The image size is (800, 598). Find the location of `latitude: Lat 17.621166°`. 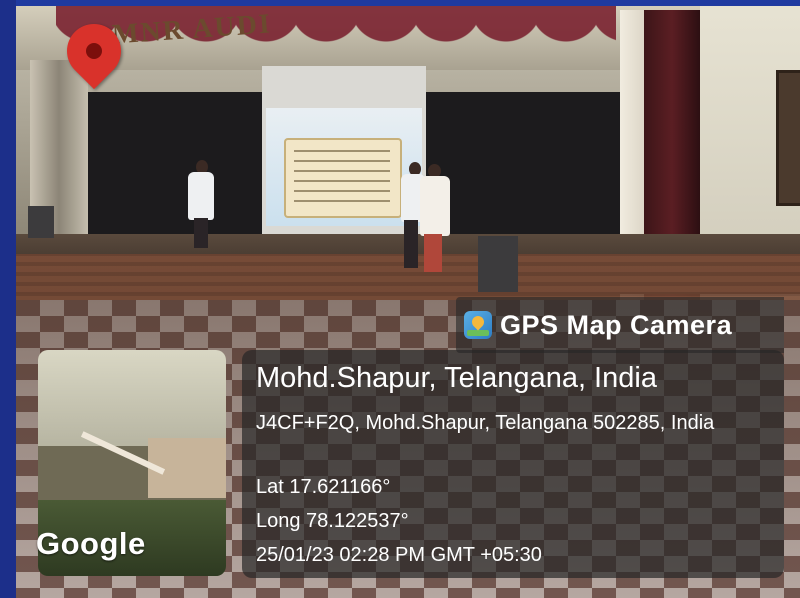

latitude: Lat 17.621166° is located at coordinates (323, 487).